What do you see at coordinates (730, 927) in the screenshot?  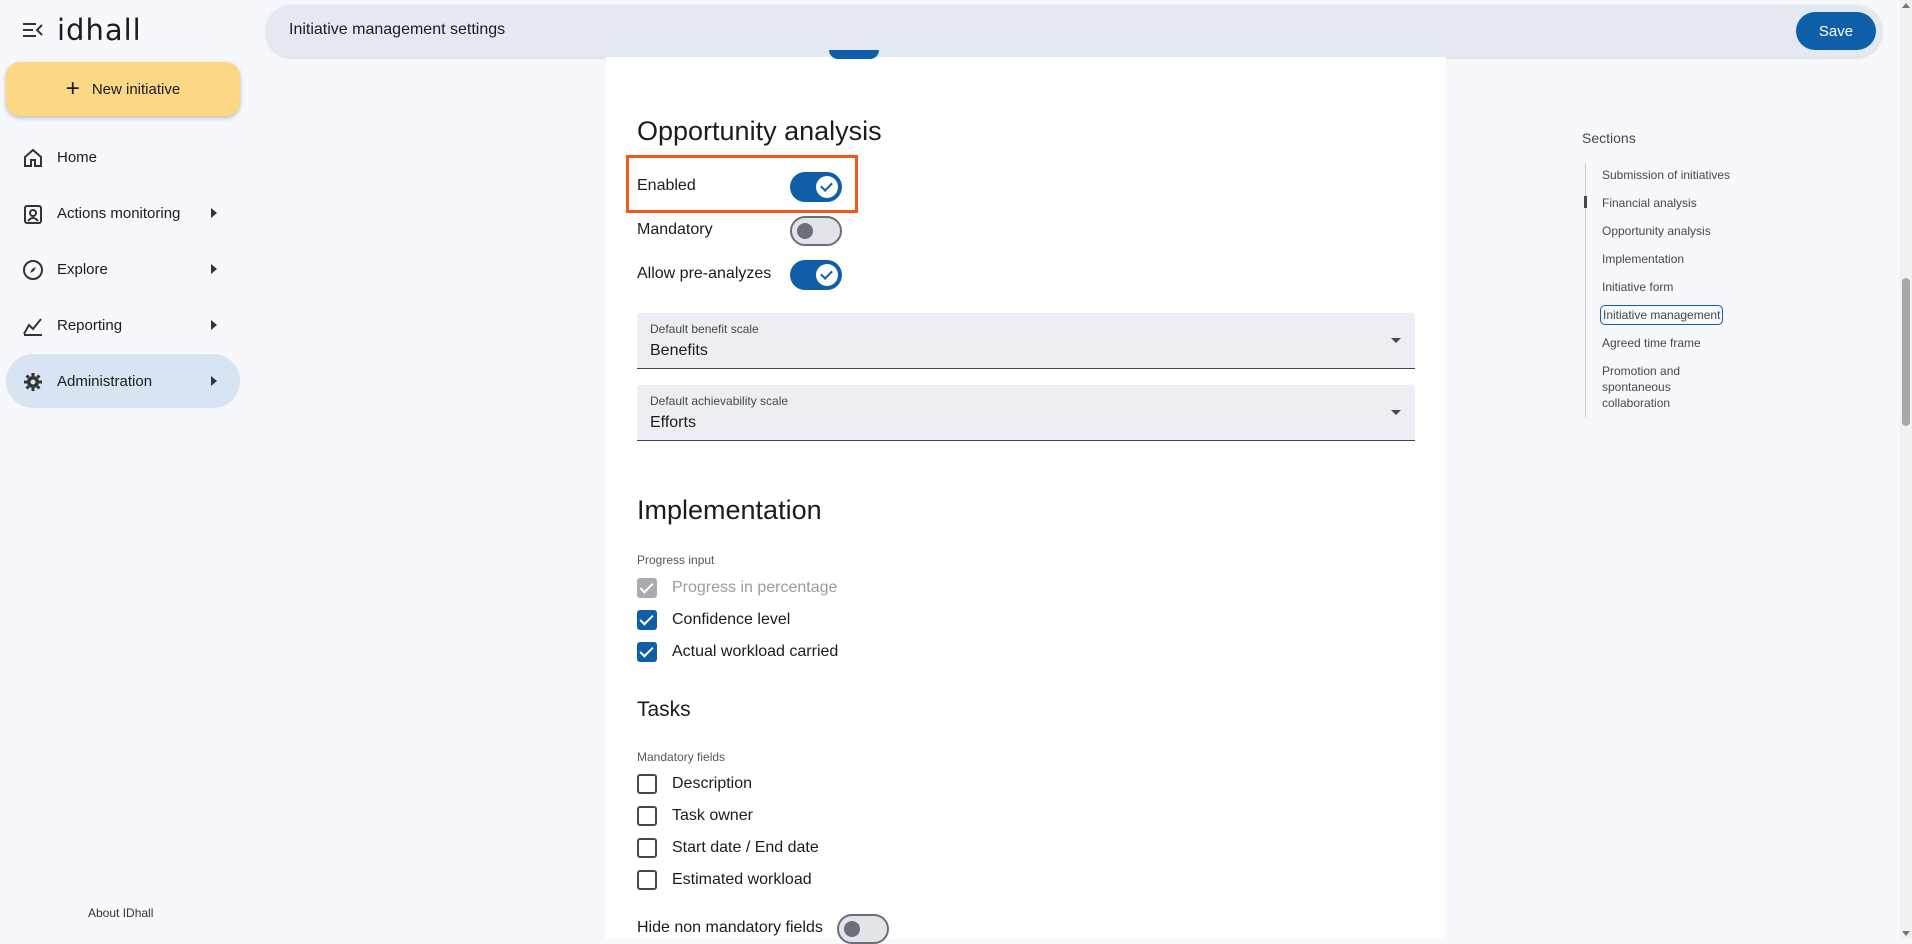 I see `hide-non-mandatory-label: Hide non mandatory fields` at bounding box center [730, 927].